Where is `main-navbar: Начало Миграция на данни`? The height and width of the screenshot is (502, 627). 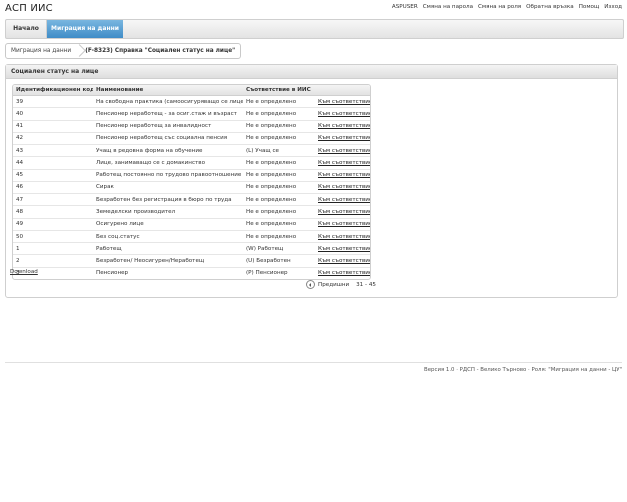 main-navbar: Начало Миграция на данни is located at coordinates (314, 29).